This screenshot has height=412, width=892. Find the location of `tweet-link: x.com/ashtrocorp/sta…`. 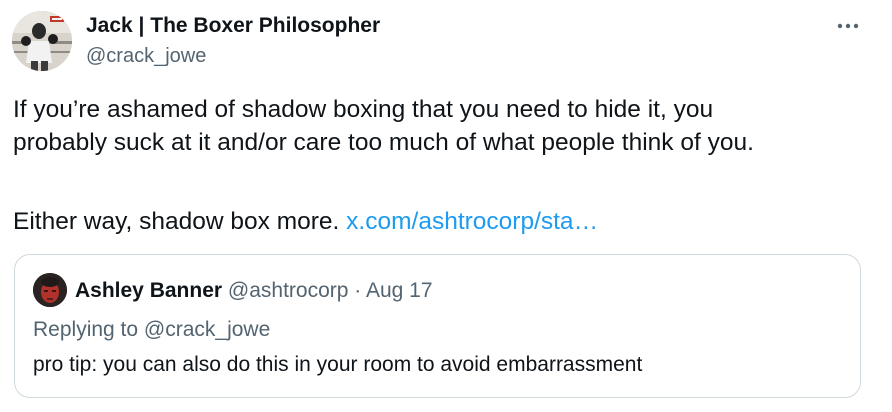

tweet-link: x.com/ashtrocorp/sta… is located at coordinates (472, 221).